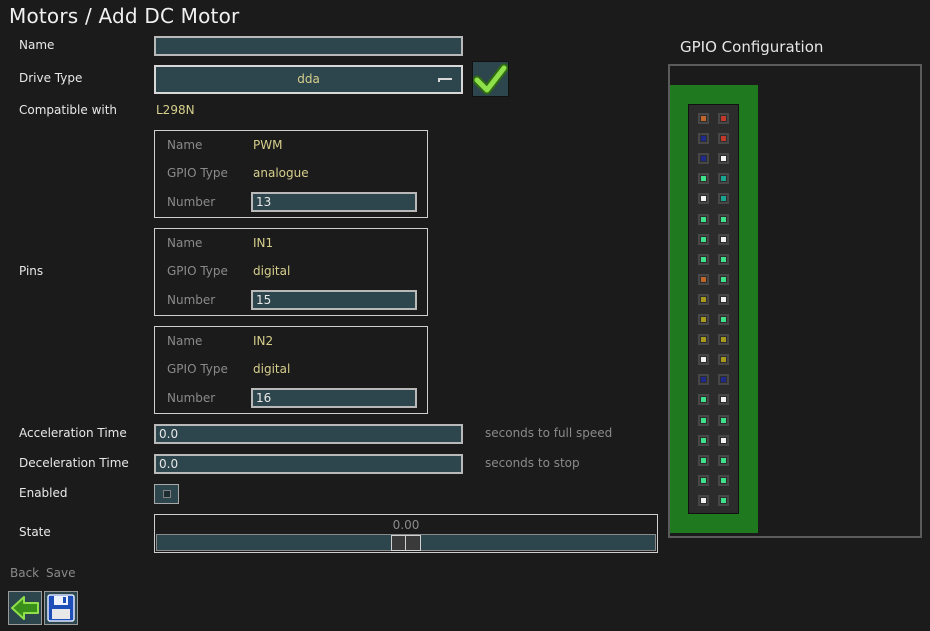  I want to click on drive-type-select: dda, so click(308, 79).